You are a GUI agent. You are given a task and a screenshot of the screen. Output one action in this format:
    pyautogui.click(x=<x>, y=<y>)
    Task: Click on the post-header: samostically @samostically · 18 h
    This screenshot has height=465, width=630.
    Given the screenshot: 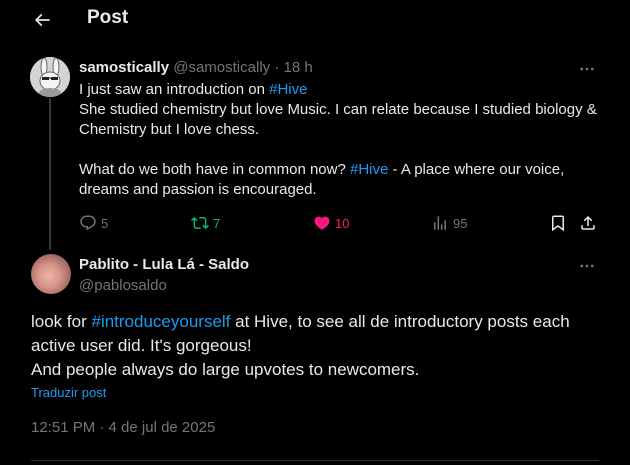 What is the action you would take?
    pyautogui.click(x=196, y=67)
    